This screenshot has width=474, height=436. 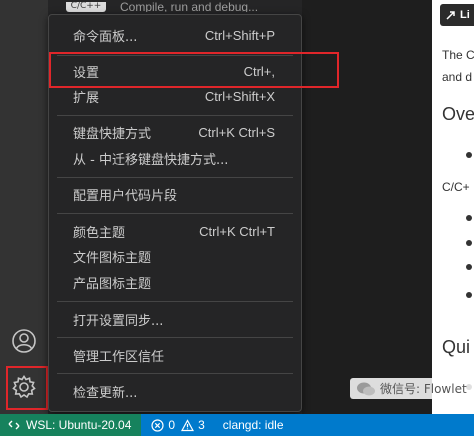 What do you see at coordinates (79, 425) in the screenshot?
I see `remote-label: WSL: Ubuntu-20.04` at bounding box center [79, 425].